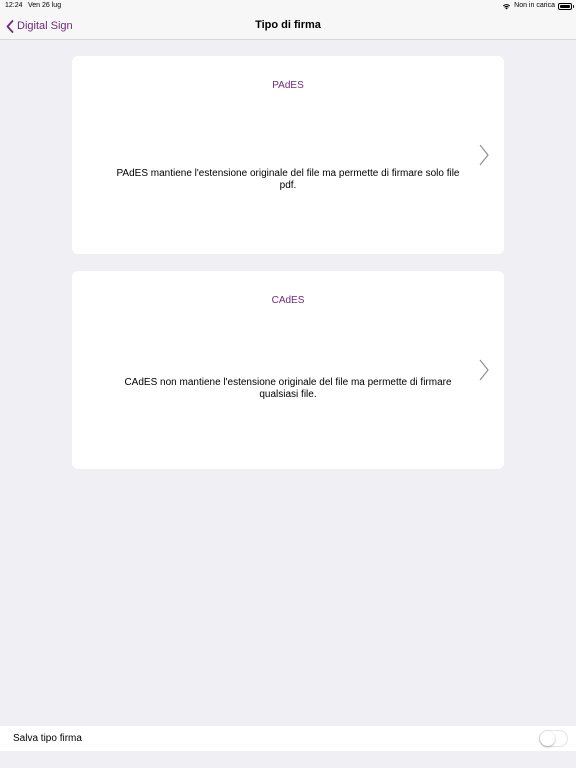  I want to click on save-signature-type-row: Salva tipo firma, so click(288, 738).